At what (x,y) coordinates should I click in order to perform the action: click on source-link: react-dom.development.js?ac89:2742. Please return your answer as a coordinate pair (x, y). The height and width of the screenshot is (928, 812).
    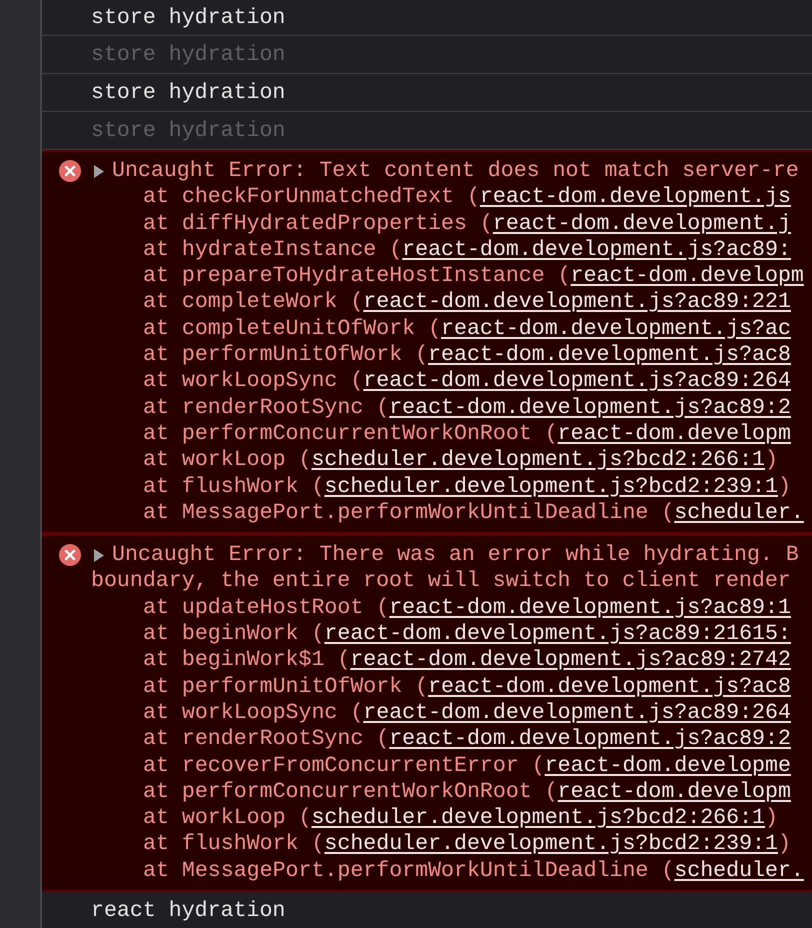
    Looking at the image, I should click on (570, 660).